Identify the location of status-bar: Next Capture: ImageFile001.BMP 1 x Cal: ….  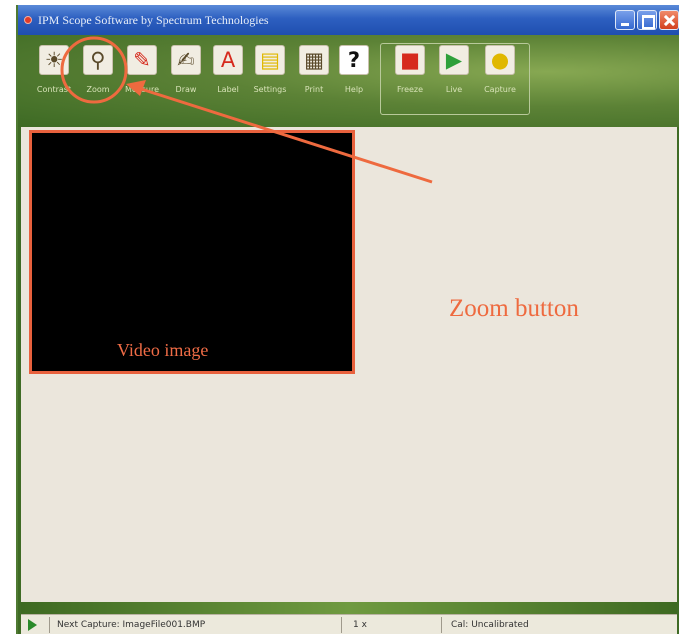
(349, 624).